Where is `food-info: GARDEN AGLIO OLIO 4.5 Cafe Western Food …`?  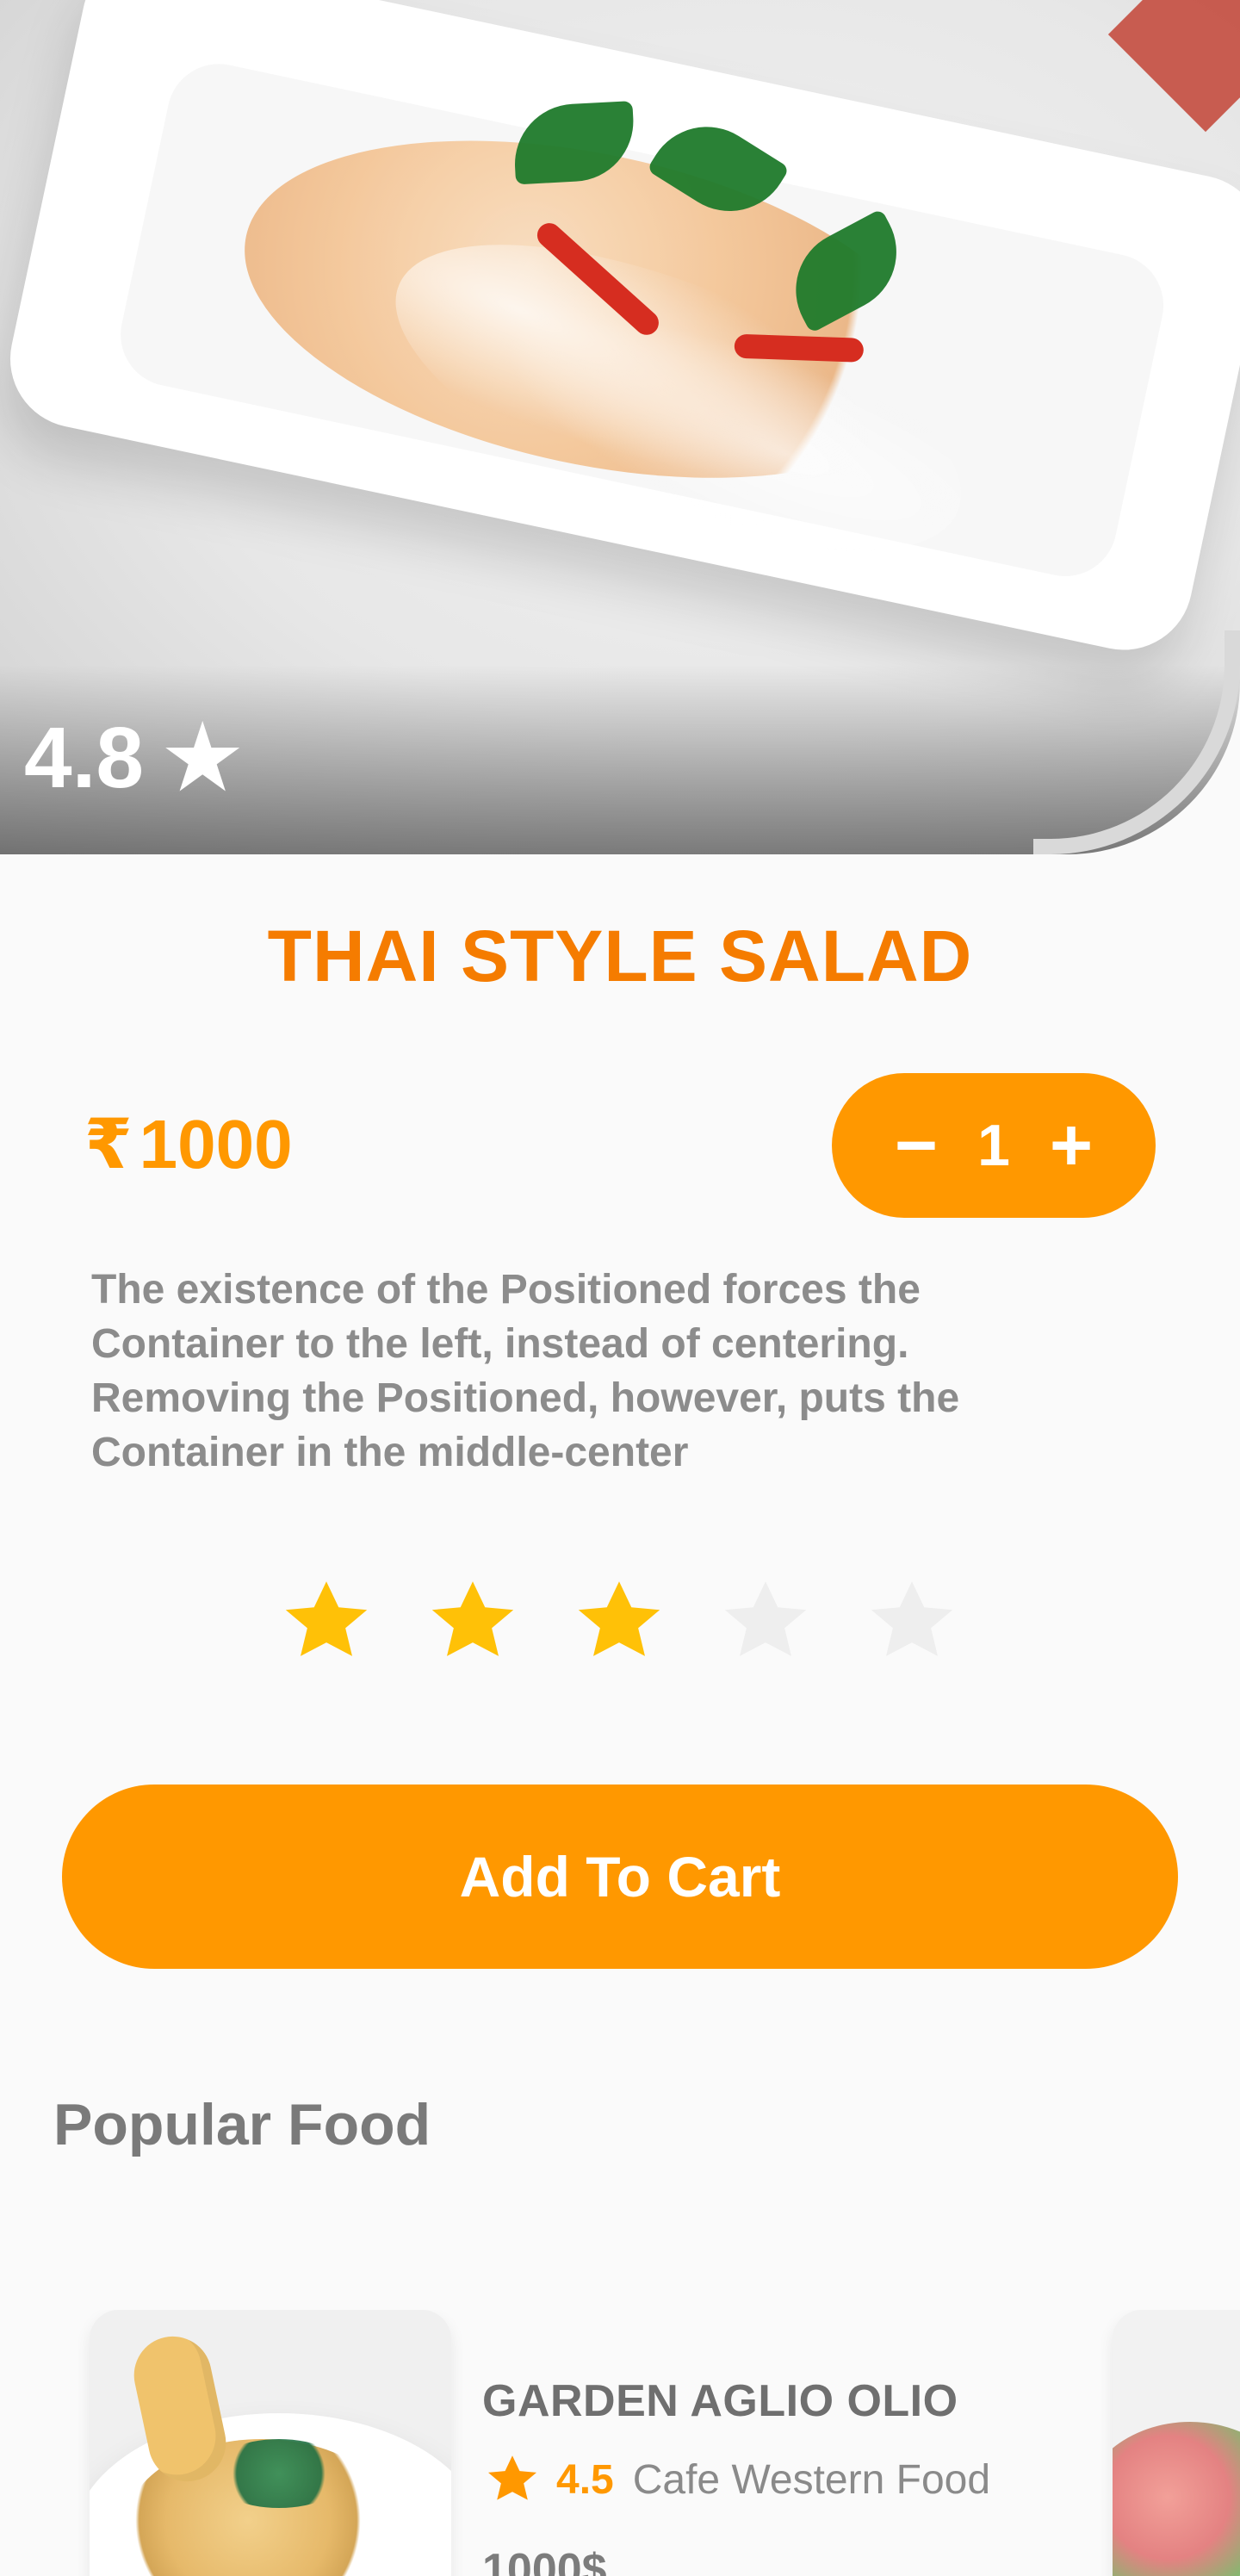 food-info: GARDEN AGLIO OLIO 4.5 Cafe Western Food … is located at coordinates (736, 2443).